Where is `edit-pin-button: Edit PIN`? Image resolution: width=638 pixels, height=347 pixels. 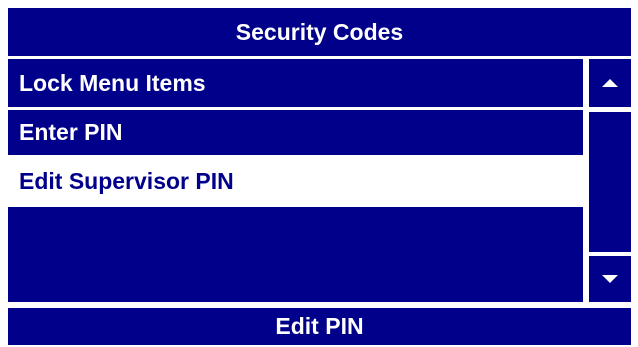
edit-pin-button: Edit PIN is located at coordinates (319, 326).